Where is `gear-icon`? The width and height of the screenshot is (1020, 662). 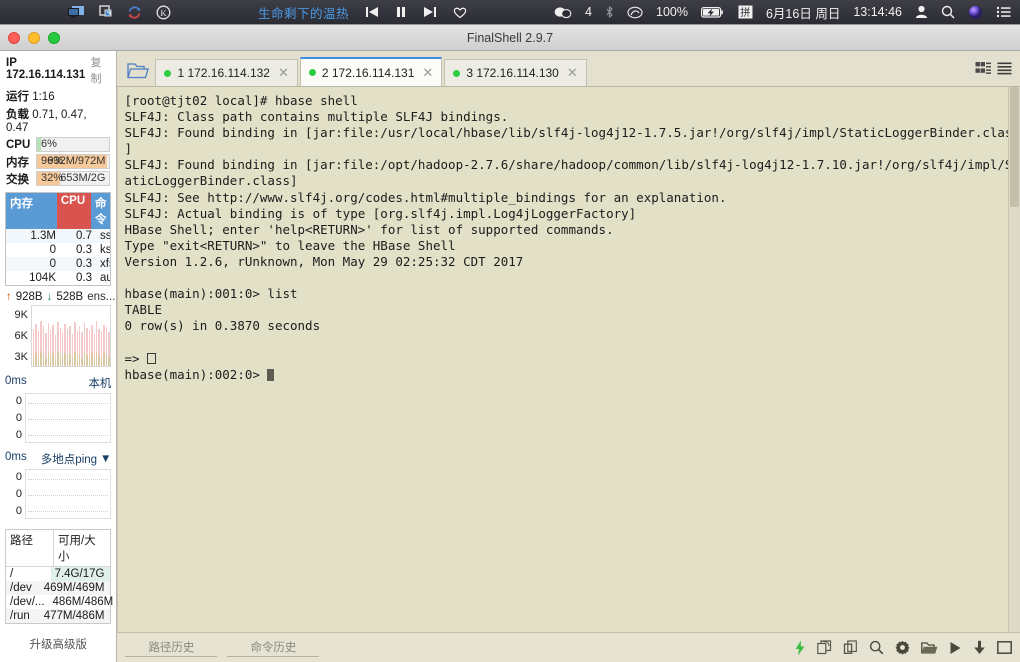 gear-icon is located at coordinates (902, 647).